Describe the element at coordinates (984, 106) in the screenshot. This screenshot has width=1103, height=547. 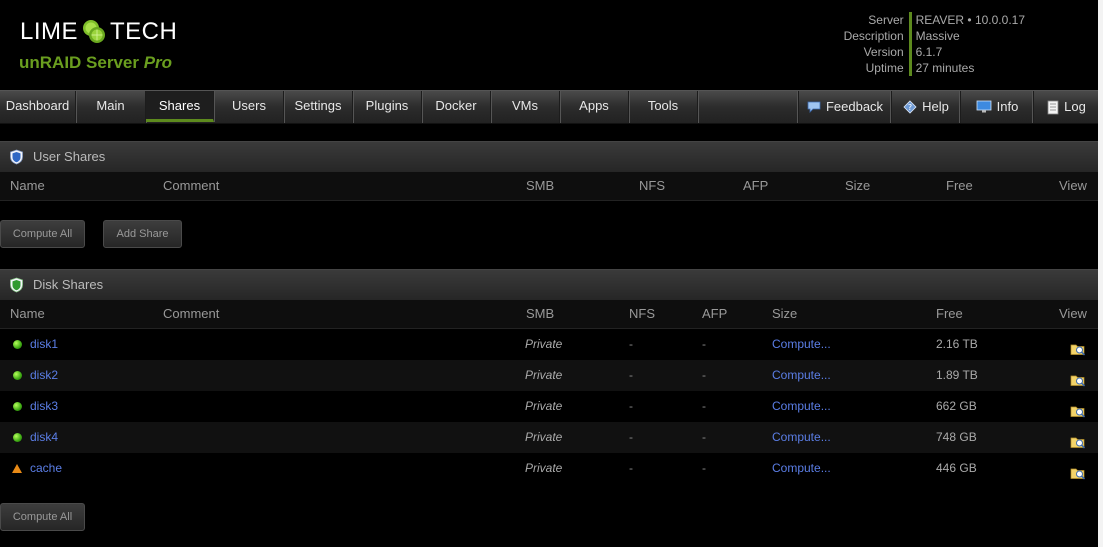
I see `monitor-icon` at that location.